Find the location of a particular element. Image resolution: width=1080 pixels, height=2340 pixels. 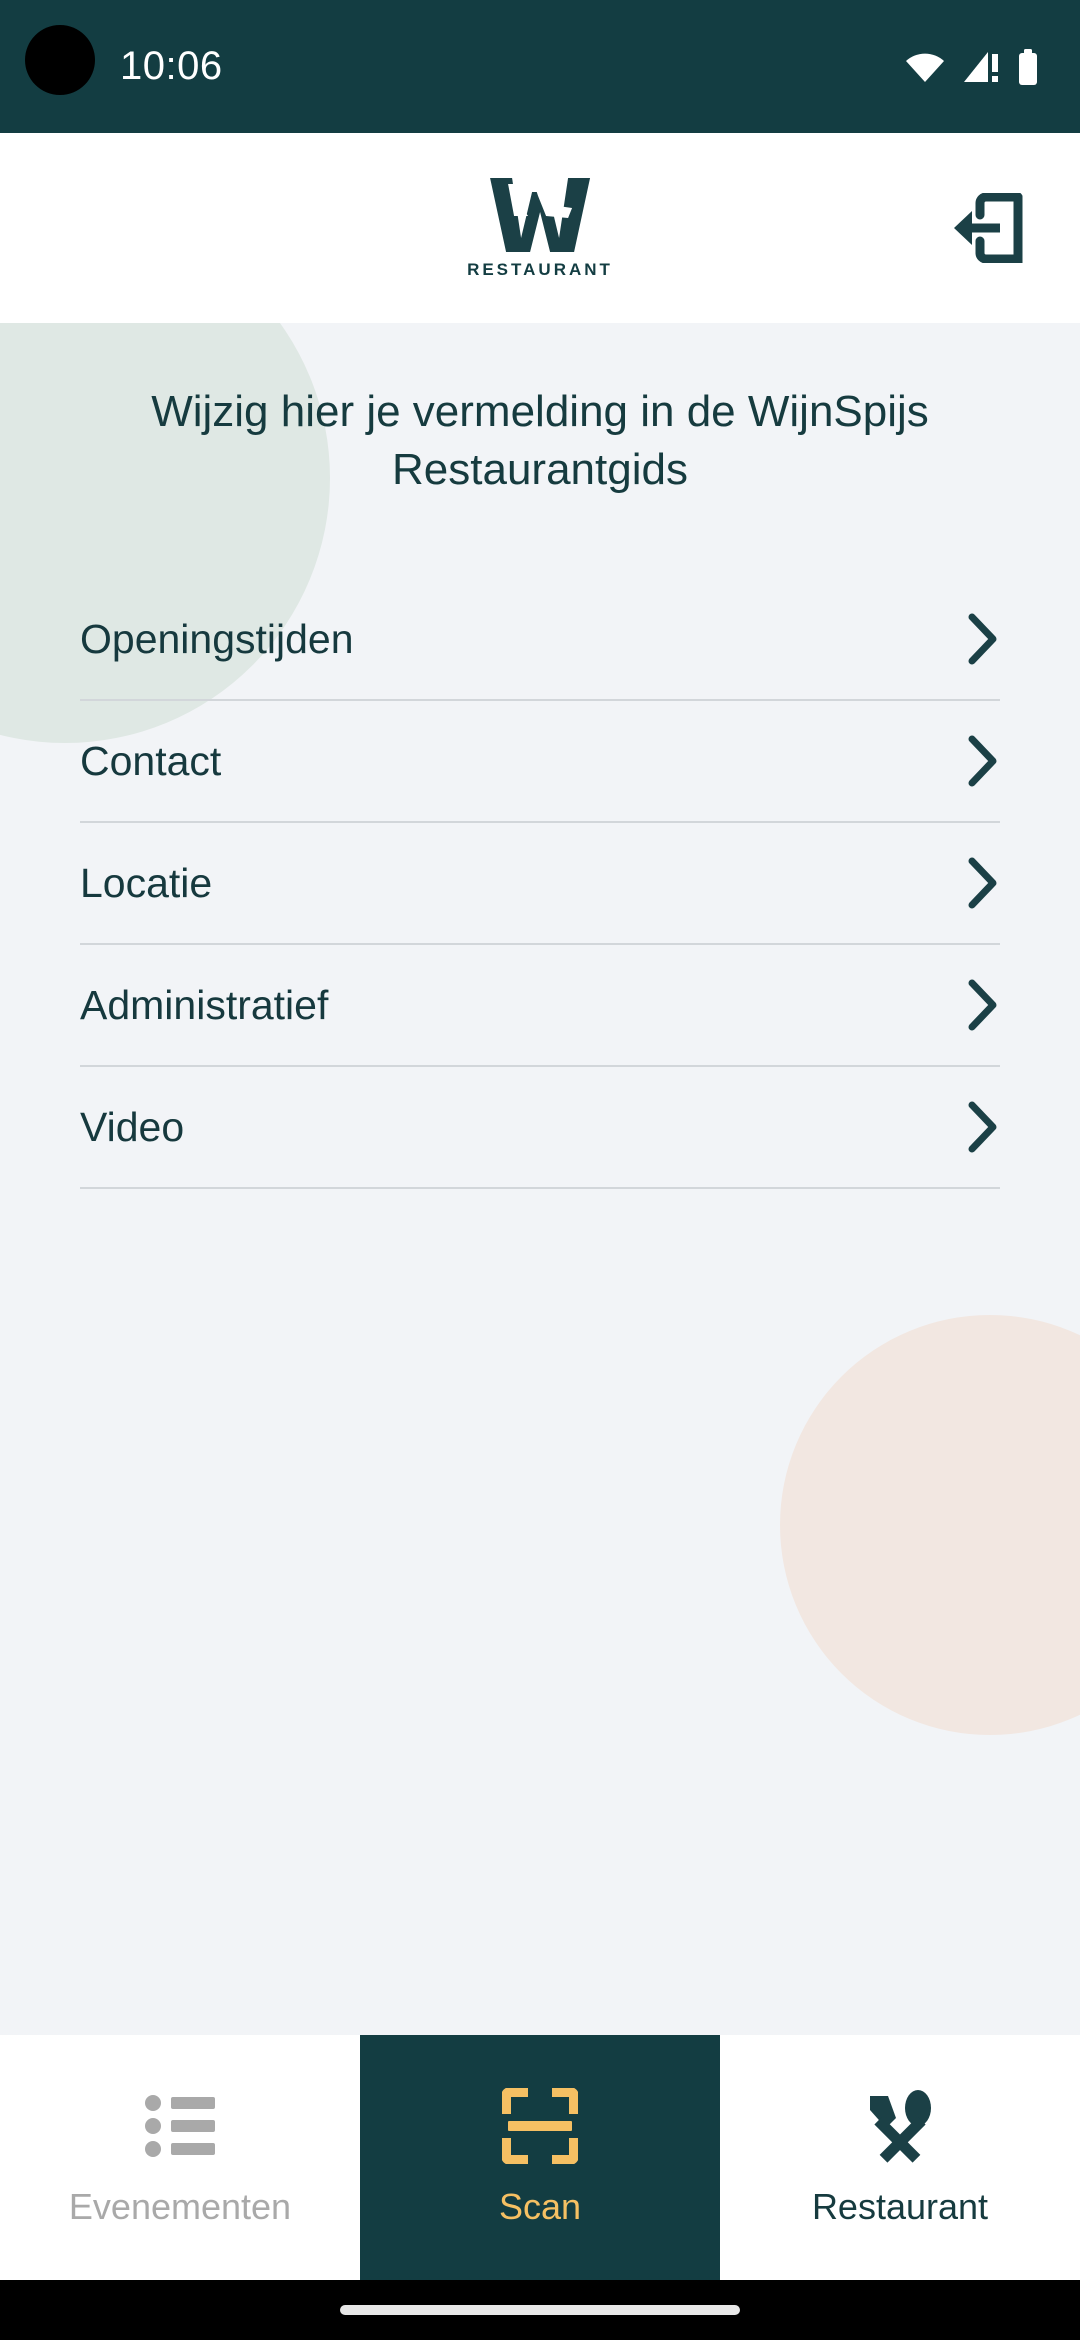

menu-item-label: Video is located at coordinates (132, 1126).